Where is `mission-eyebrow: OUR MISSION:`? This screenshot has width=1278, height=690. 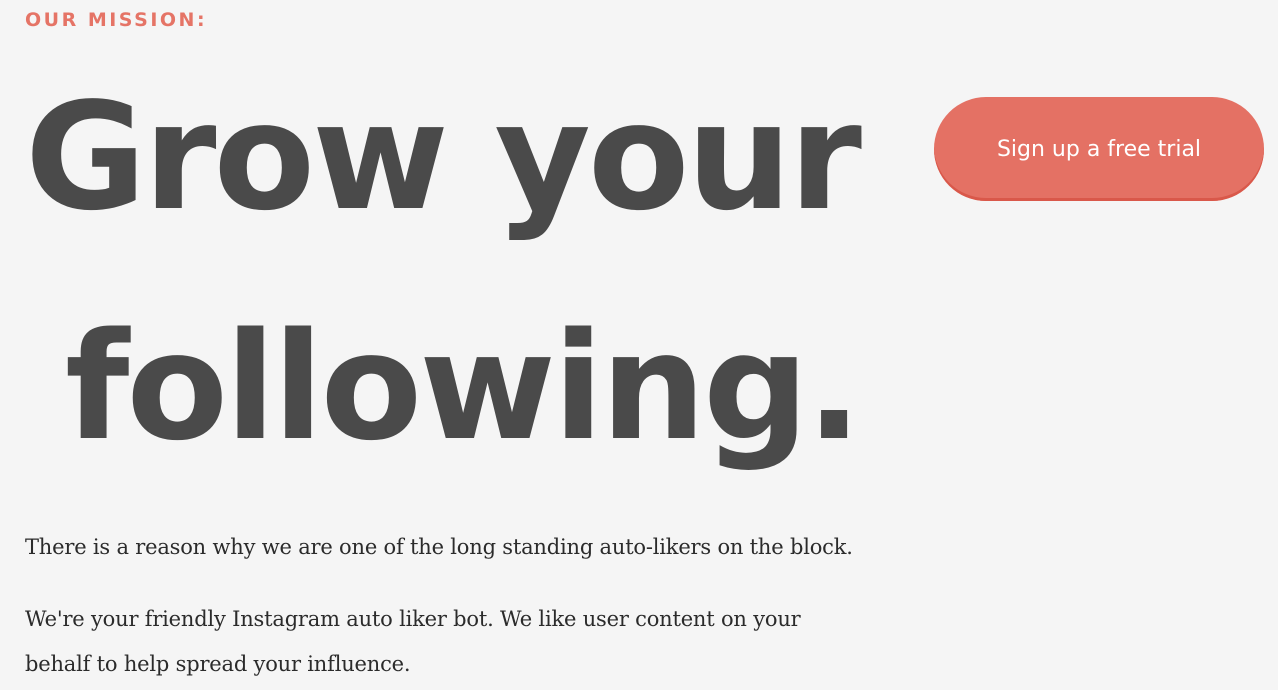 mission-eyebrow: OUR MISSION: is located at coordinates (116, 20).